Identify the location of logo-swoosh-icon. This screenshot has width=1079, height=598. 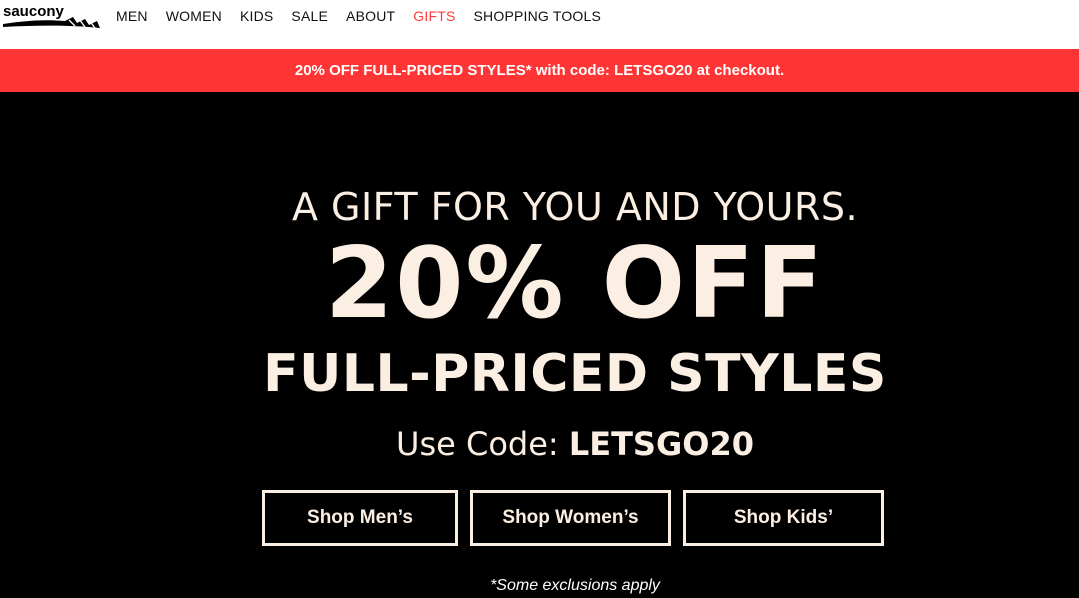
(51, 23).